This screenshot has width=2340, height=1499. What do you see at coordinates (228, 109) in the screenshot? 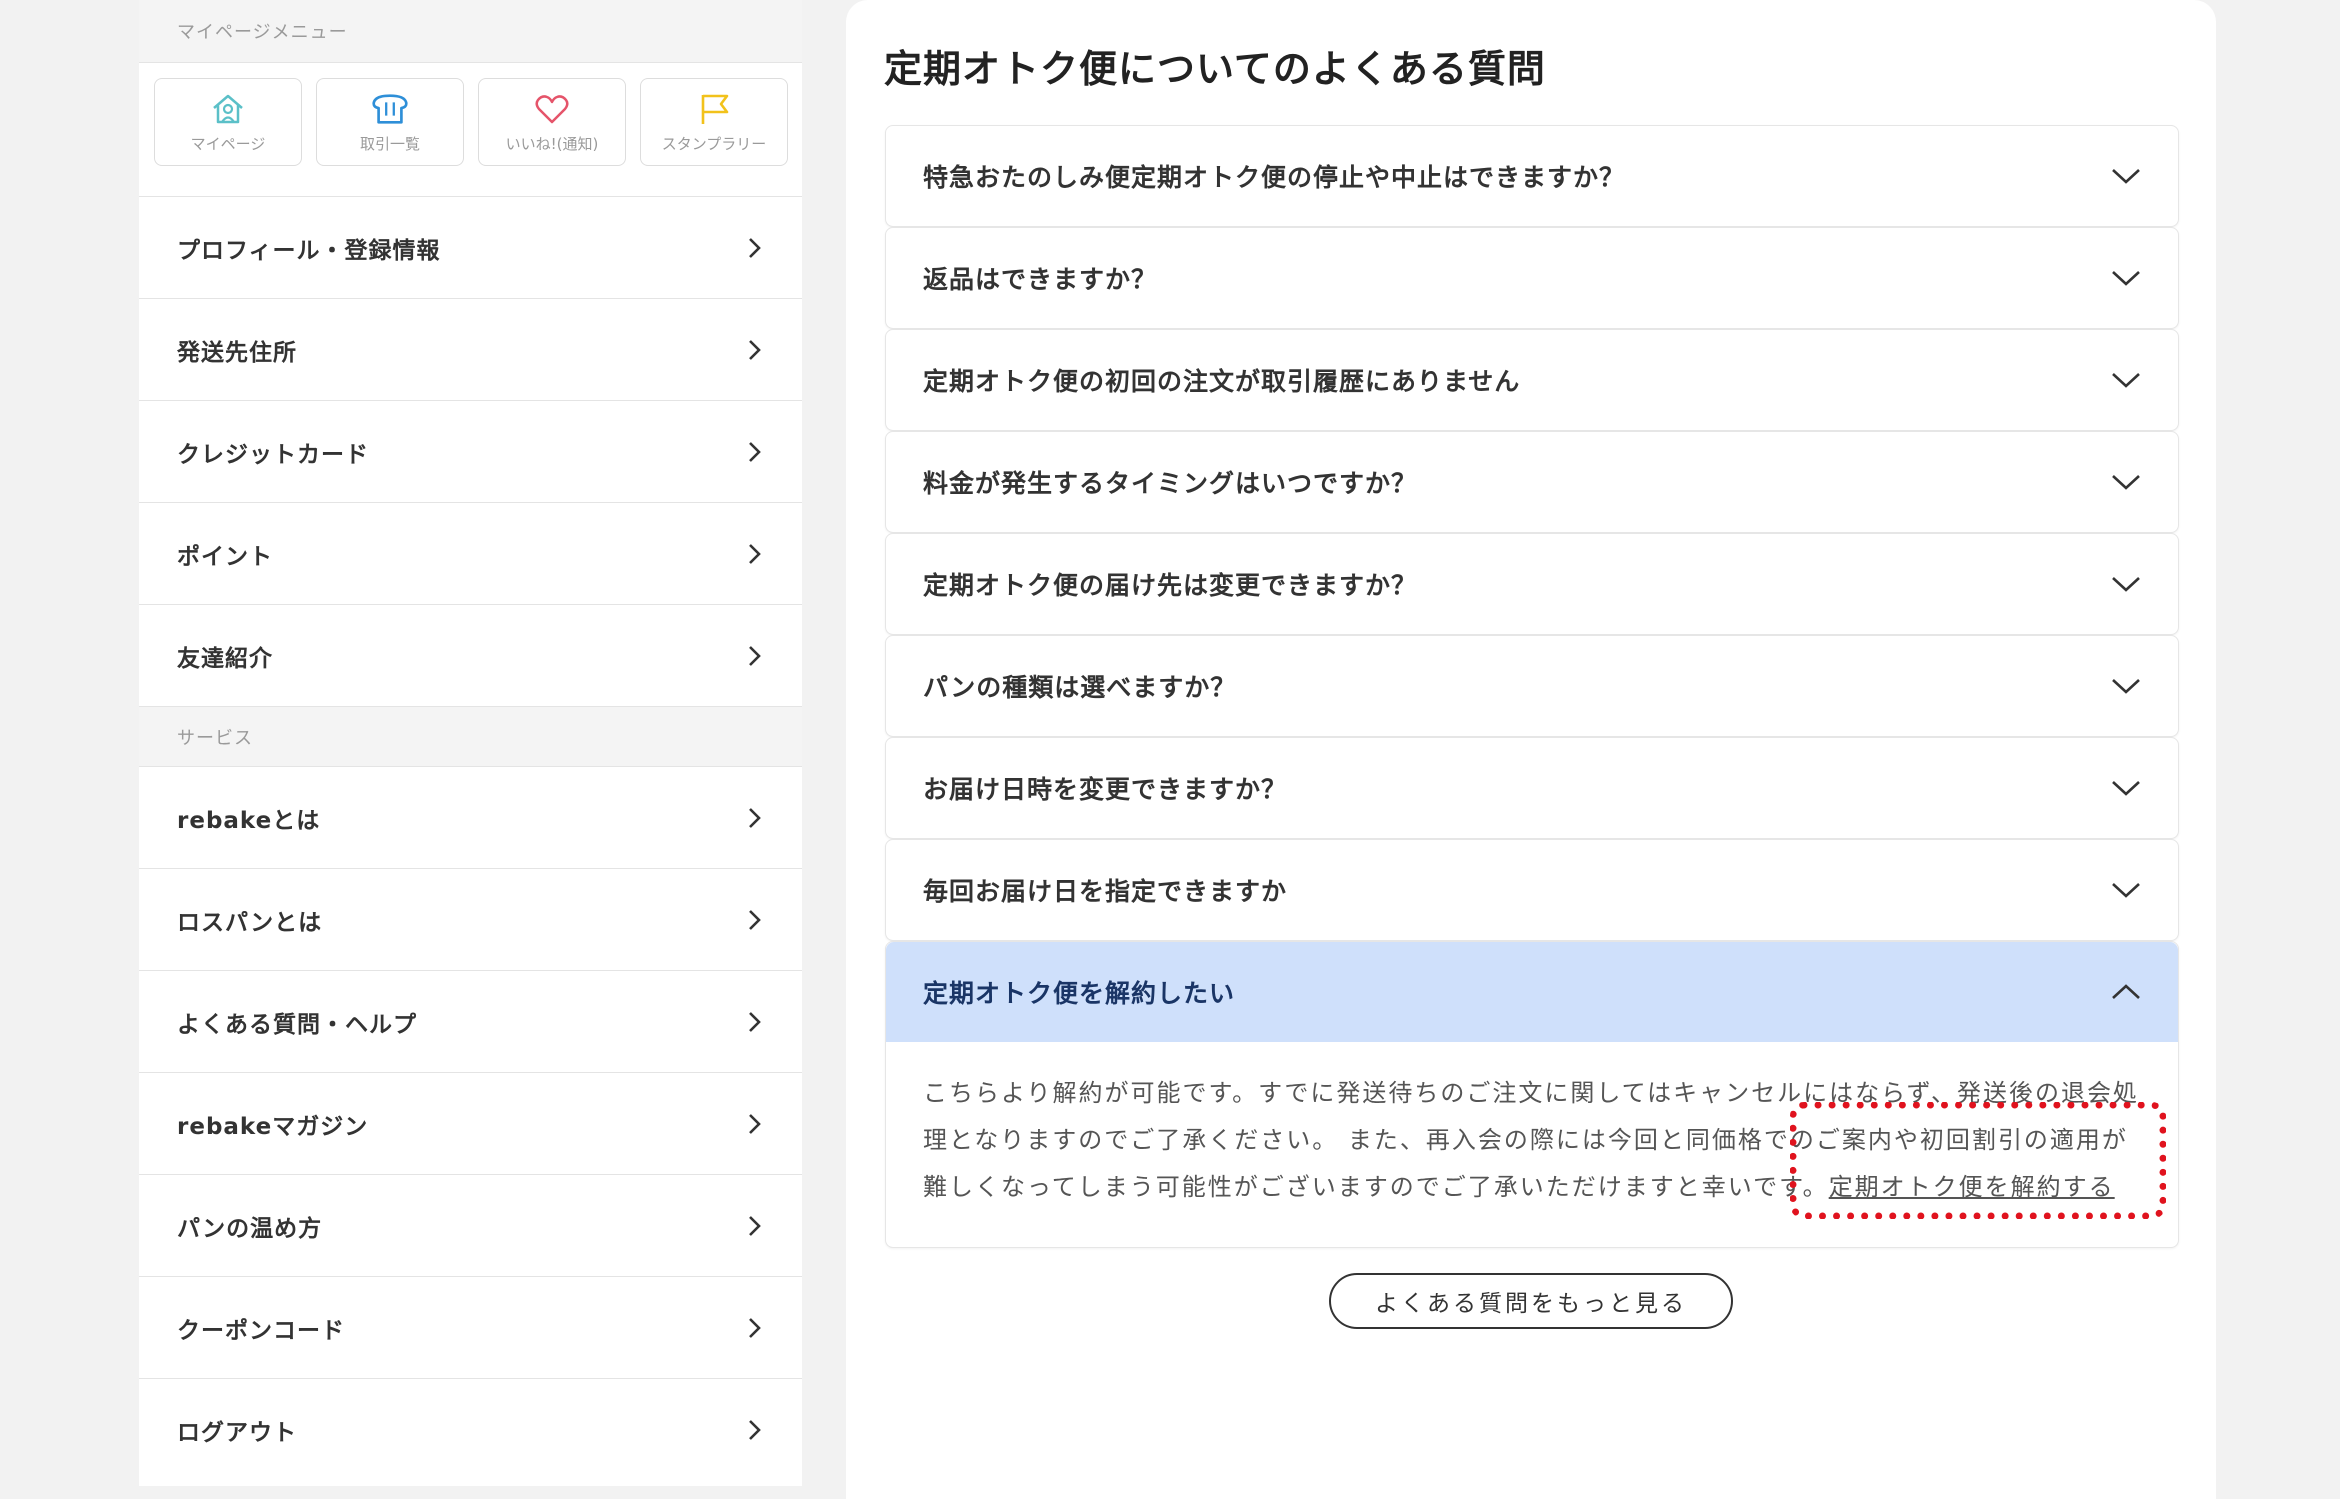
I see `home-icon` at bounding box center [228, 109].